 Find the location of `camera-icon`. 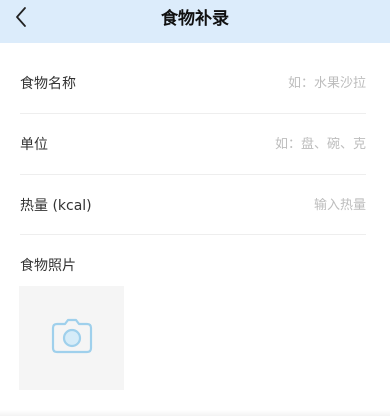

camera-icon is located at coordinates (72, 338).